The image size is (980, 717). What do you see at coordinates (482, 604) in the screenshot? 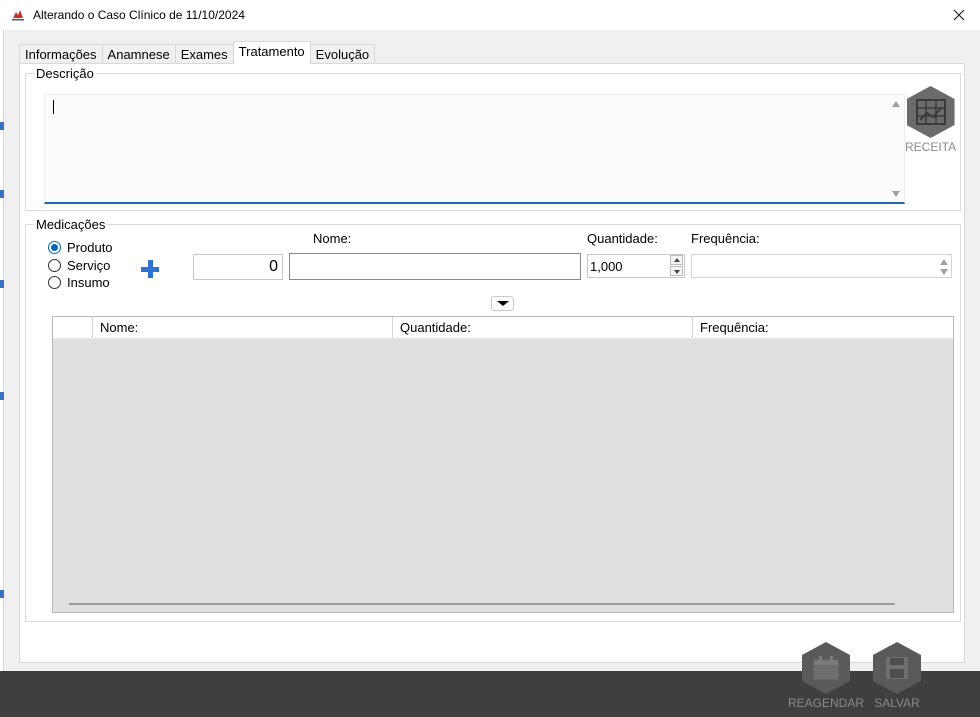
I see `table-horizontal-scrollbar` at bounding box center [482, 604].